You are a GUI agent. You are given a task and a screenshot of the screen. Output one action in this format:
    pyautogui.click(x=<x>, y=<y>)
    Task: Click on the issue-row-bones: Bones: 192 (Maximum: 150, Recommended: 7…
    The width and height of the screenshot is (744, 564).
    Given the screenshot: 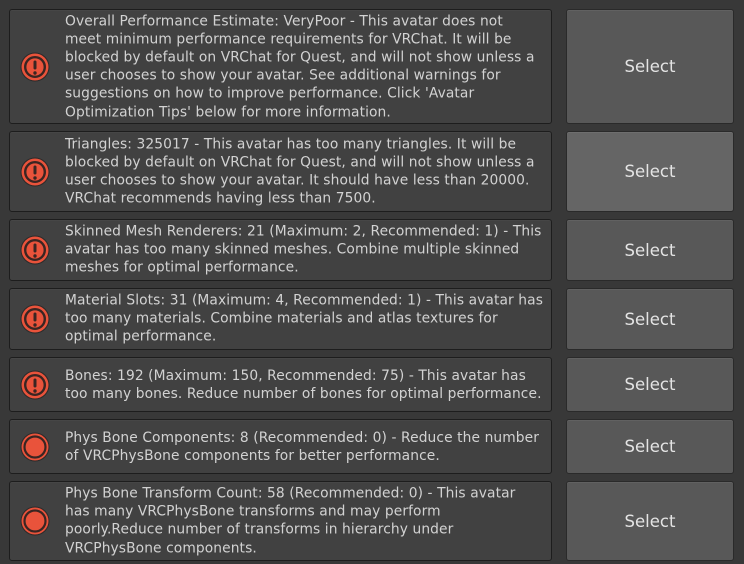 What is the action you would take?
    pyautogui.click(x=372, y=384)
    